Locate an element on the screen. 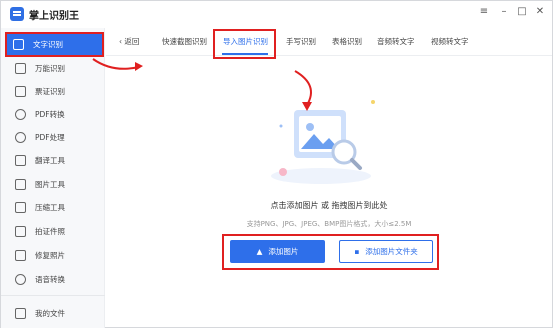 The height and width of the screenshot is (328, 553). tab-table: 表格识别 is located at coordinates (347, 41).